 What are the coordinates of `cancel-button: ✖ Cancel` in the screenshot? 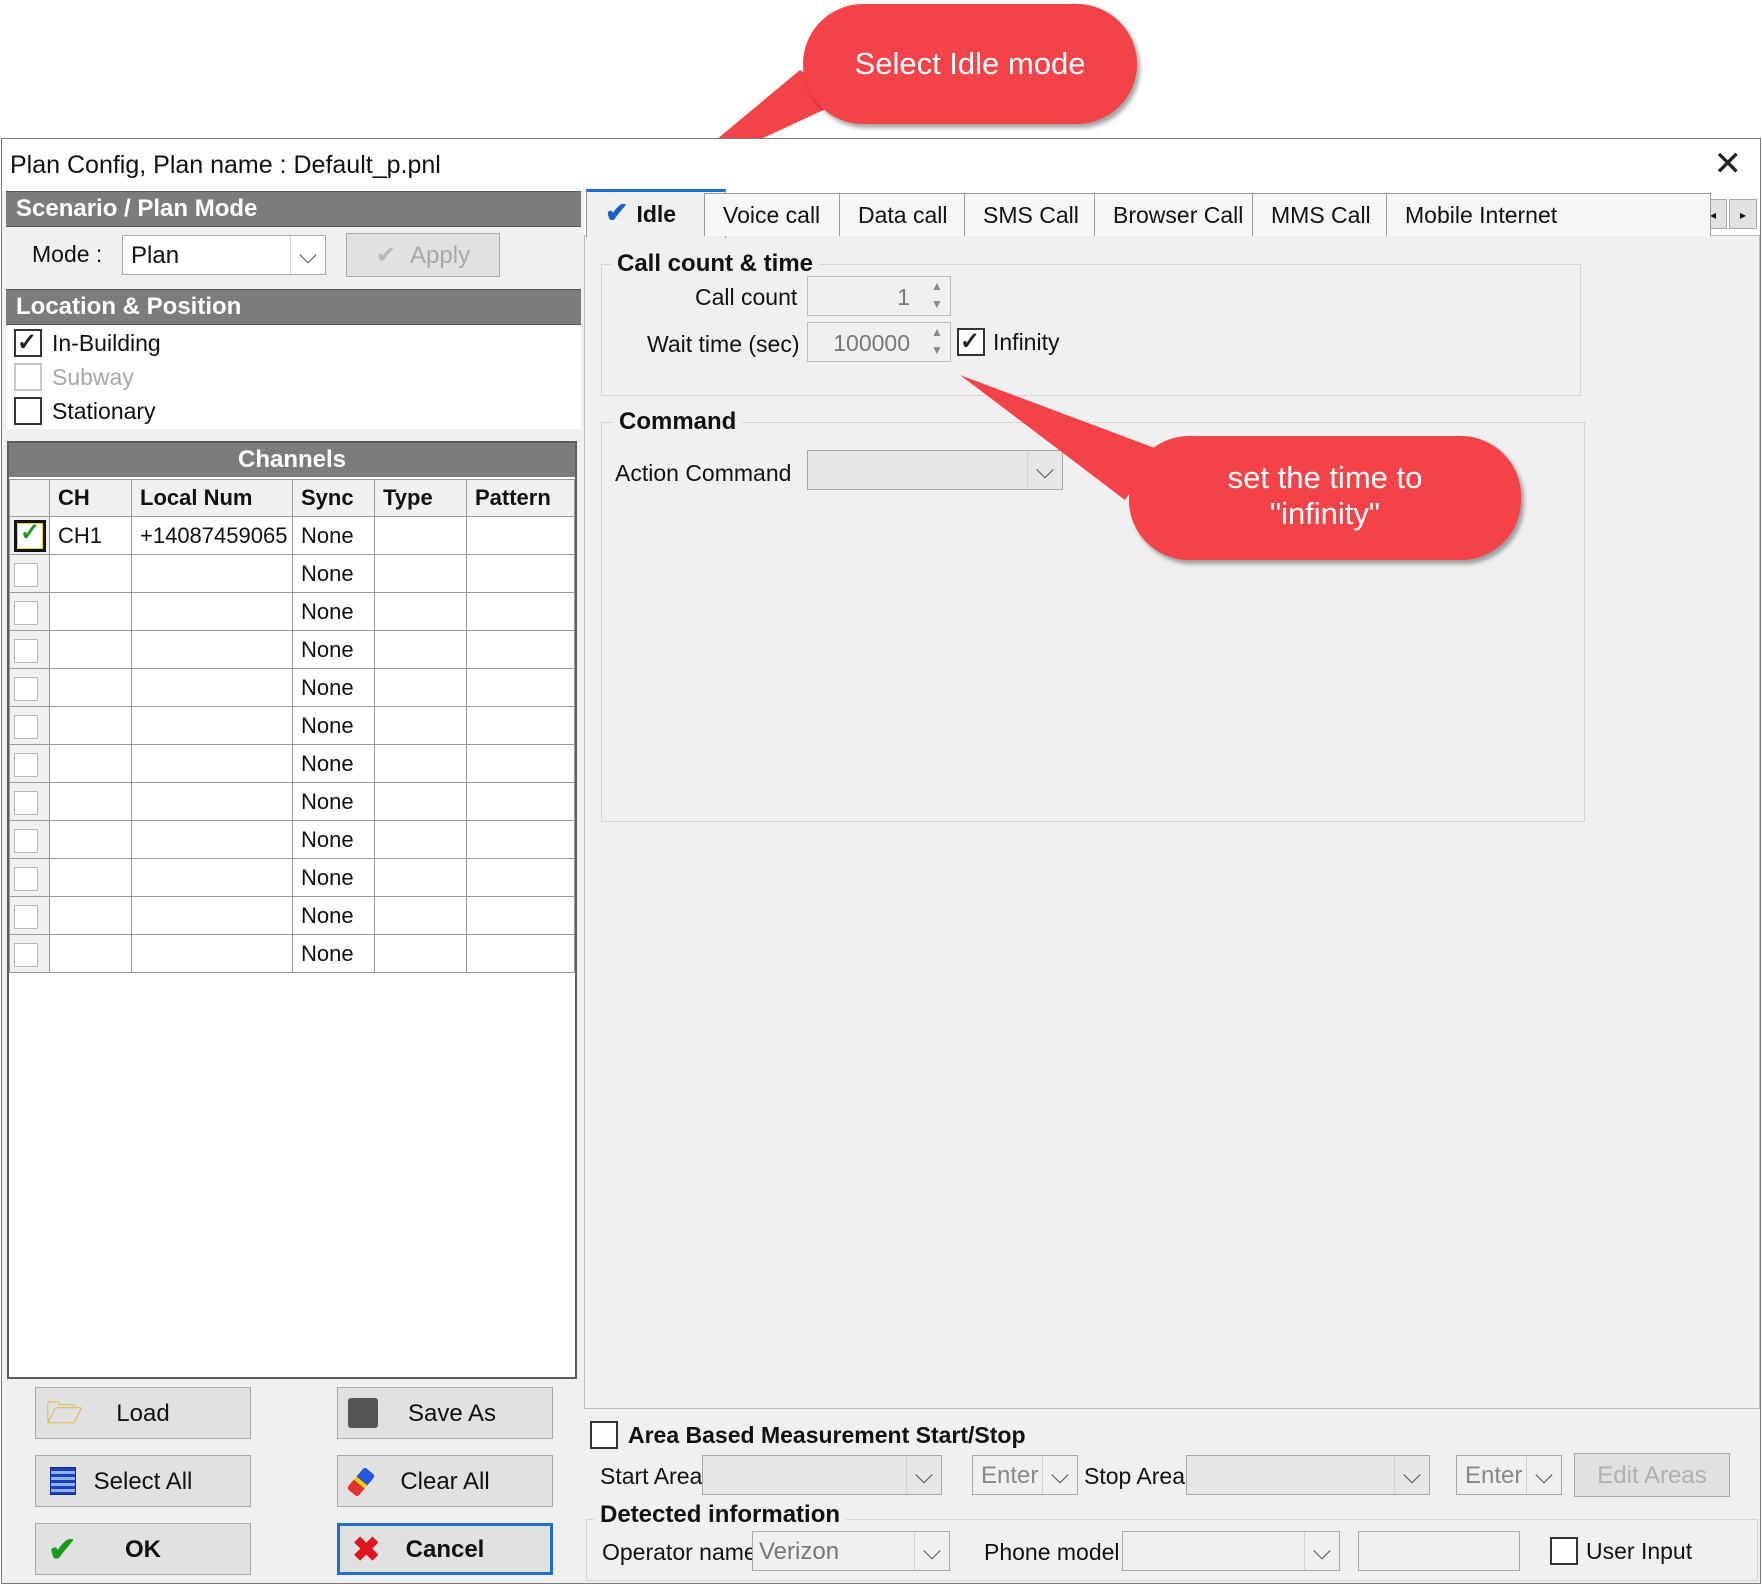 It's located at (445, 1549).